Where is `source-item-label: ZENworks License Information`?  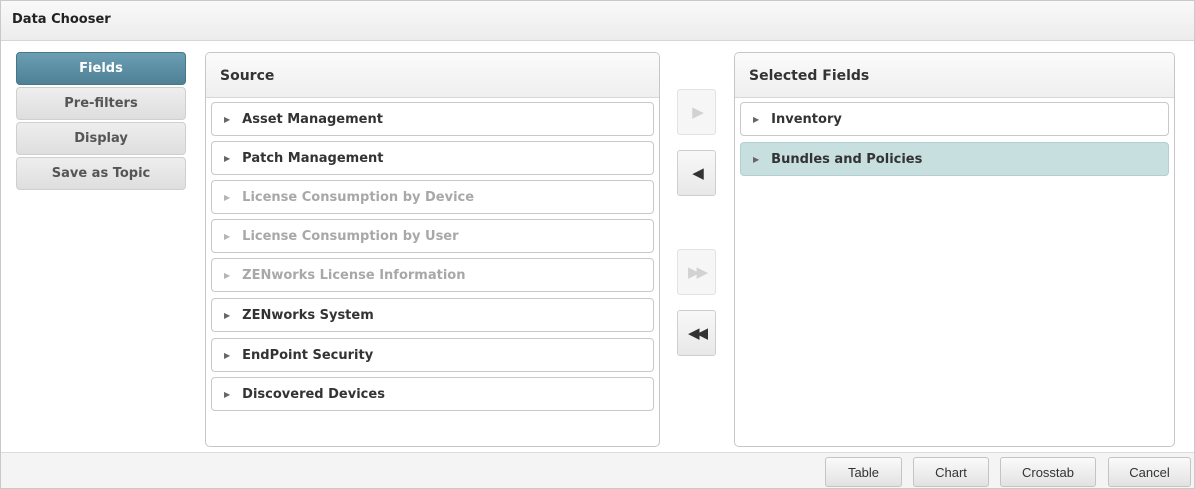 source-item-label: ZENworks License Information is located at coordinates (354, 275).